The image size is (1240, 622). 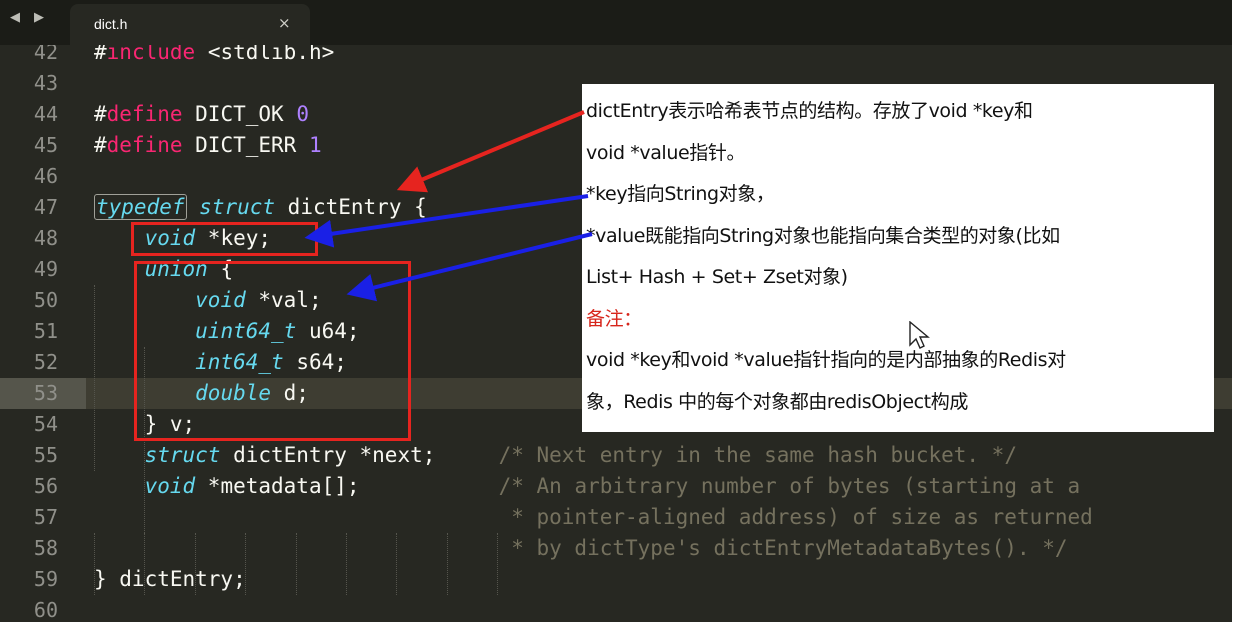 I want to click on mouse-pointer-icon, so click(x=919, y=335).